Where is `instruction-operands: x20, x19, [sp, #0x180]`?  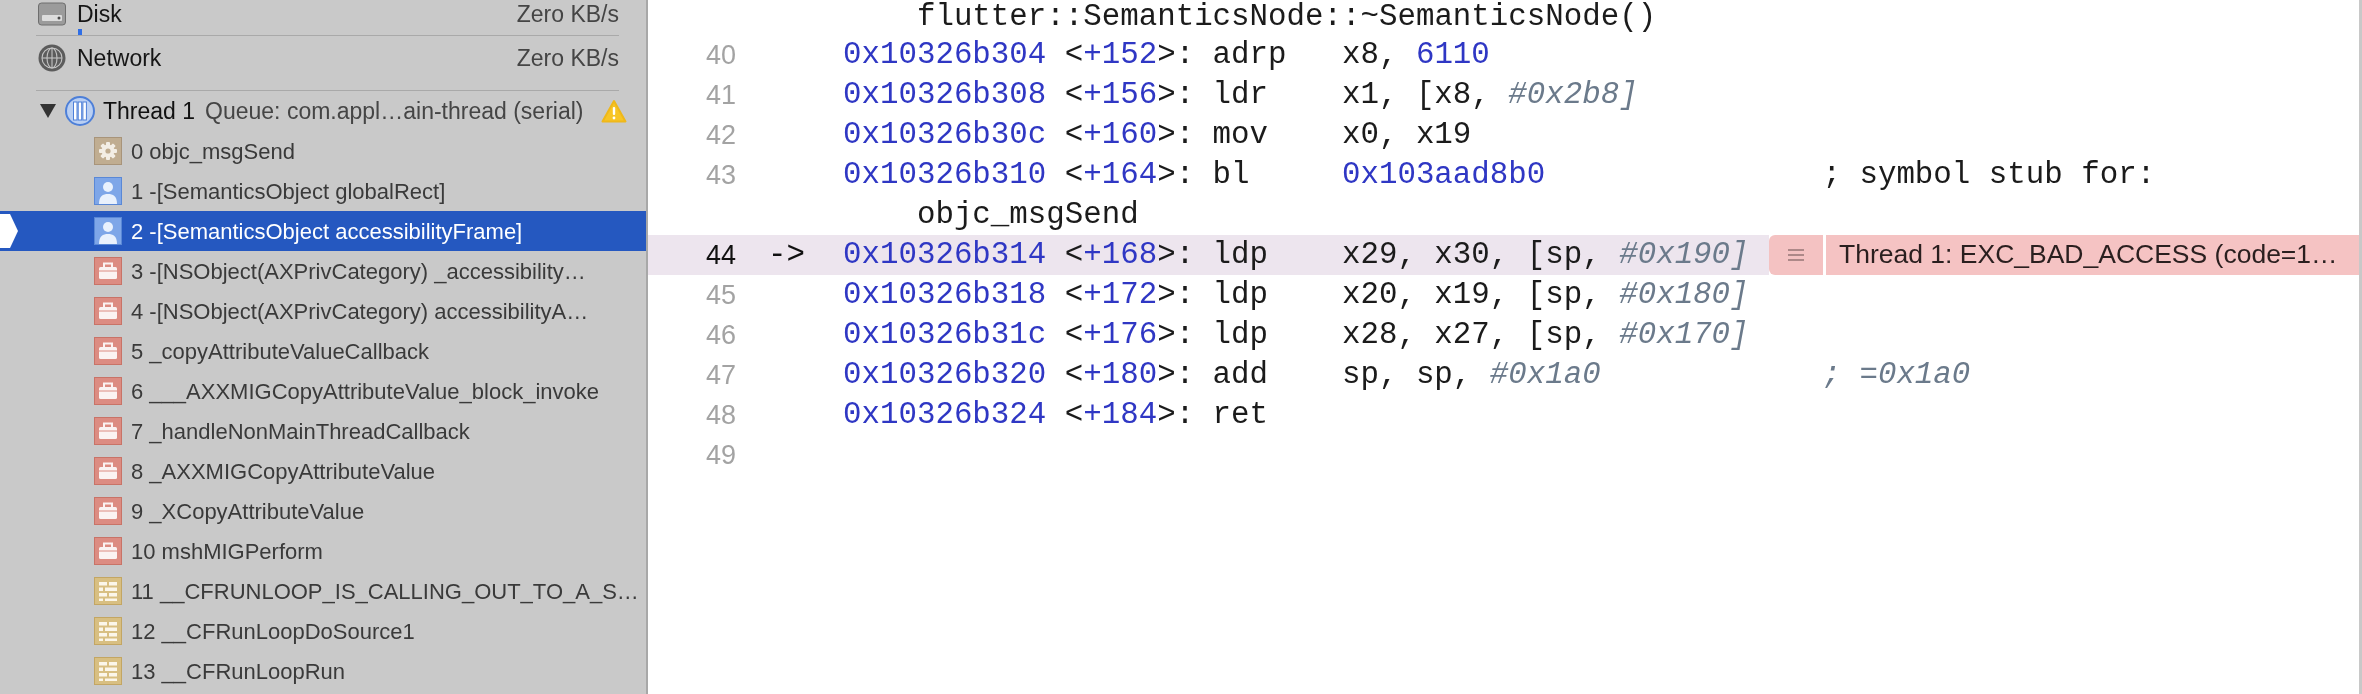 instruction-operands: x20, x19, [sp, #0x180] is located at coordinates (1545, 294).